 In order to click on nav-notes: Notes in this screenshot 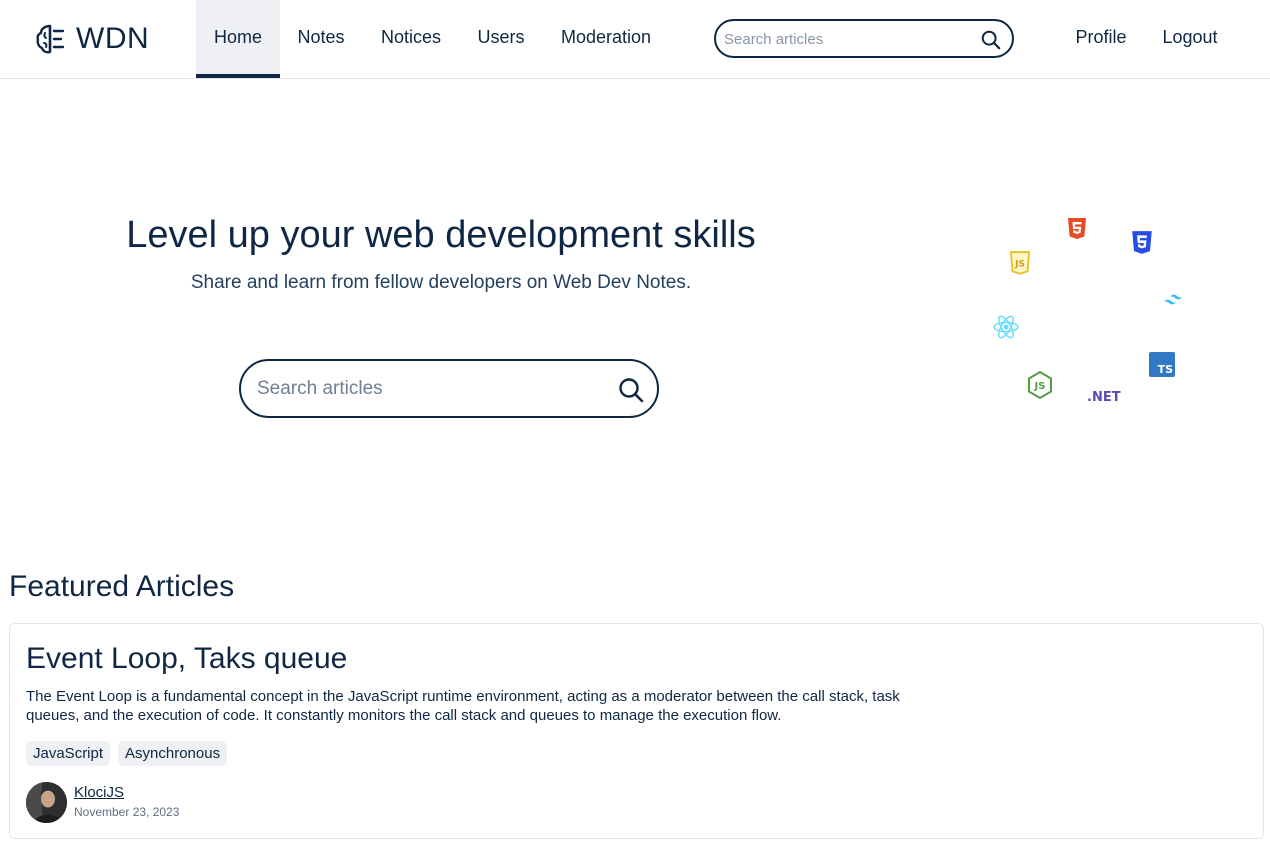, I will do `click(321, 39)`.